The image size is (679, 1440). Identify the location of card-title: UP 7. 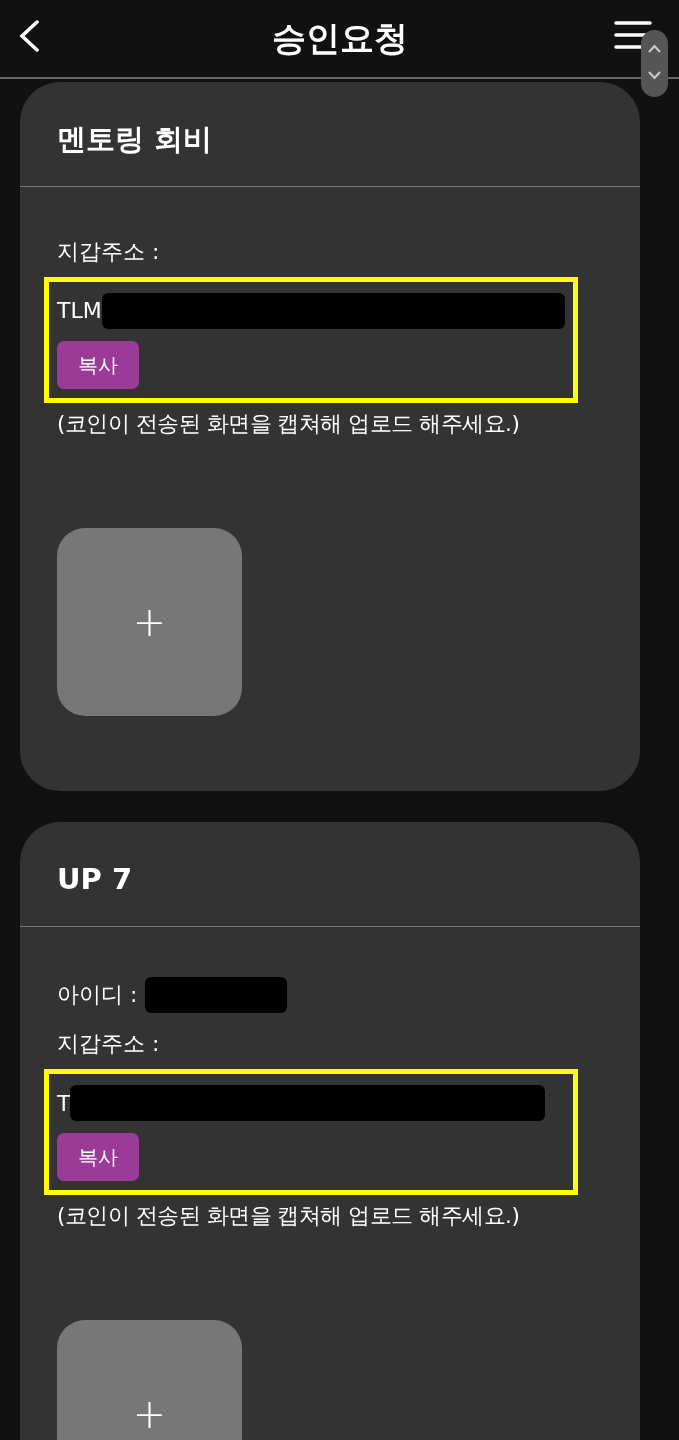
(330, 875).